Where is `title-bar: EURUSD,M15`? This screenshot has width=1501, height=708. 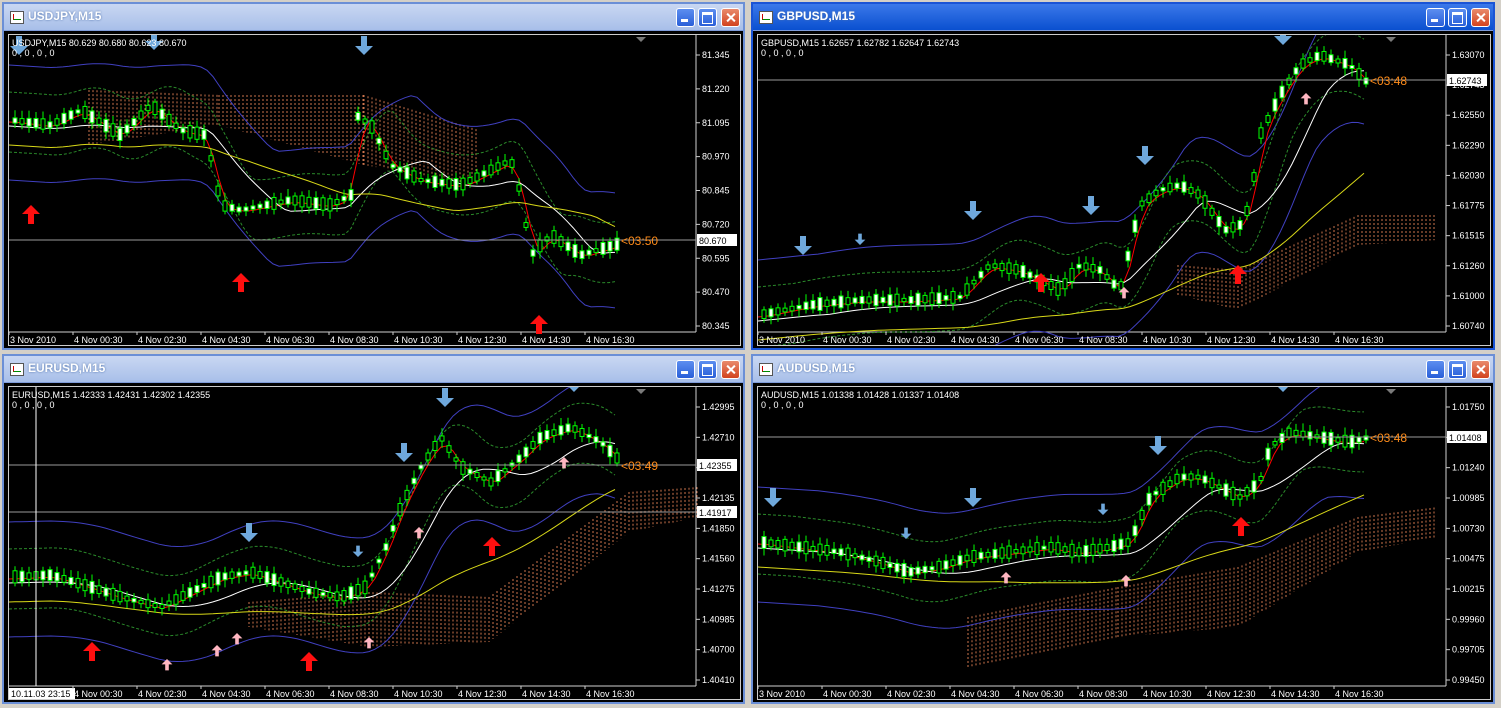
title-bar: EURUSD,M15 is located at coordinates (373, 369).